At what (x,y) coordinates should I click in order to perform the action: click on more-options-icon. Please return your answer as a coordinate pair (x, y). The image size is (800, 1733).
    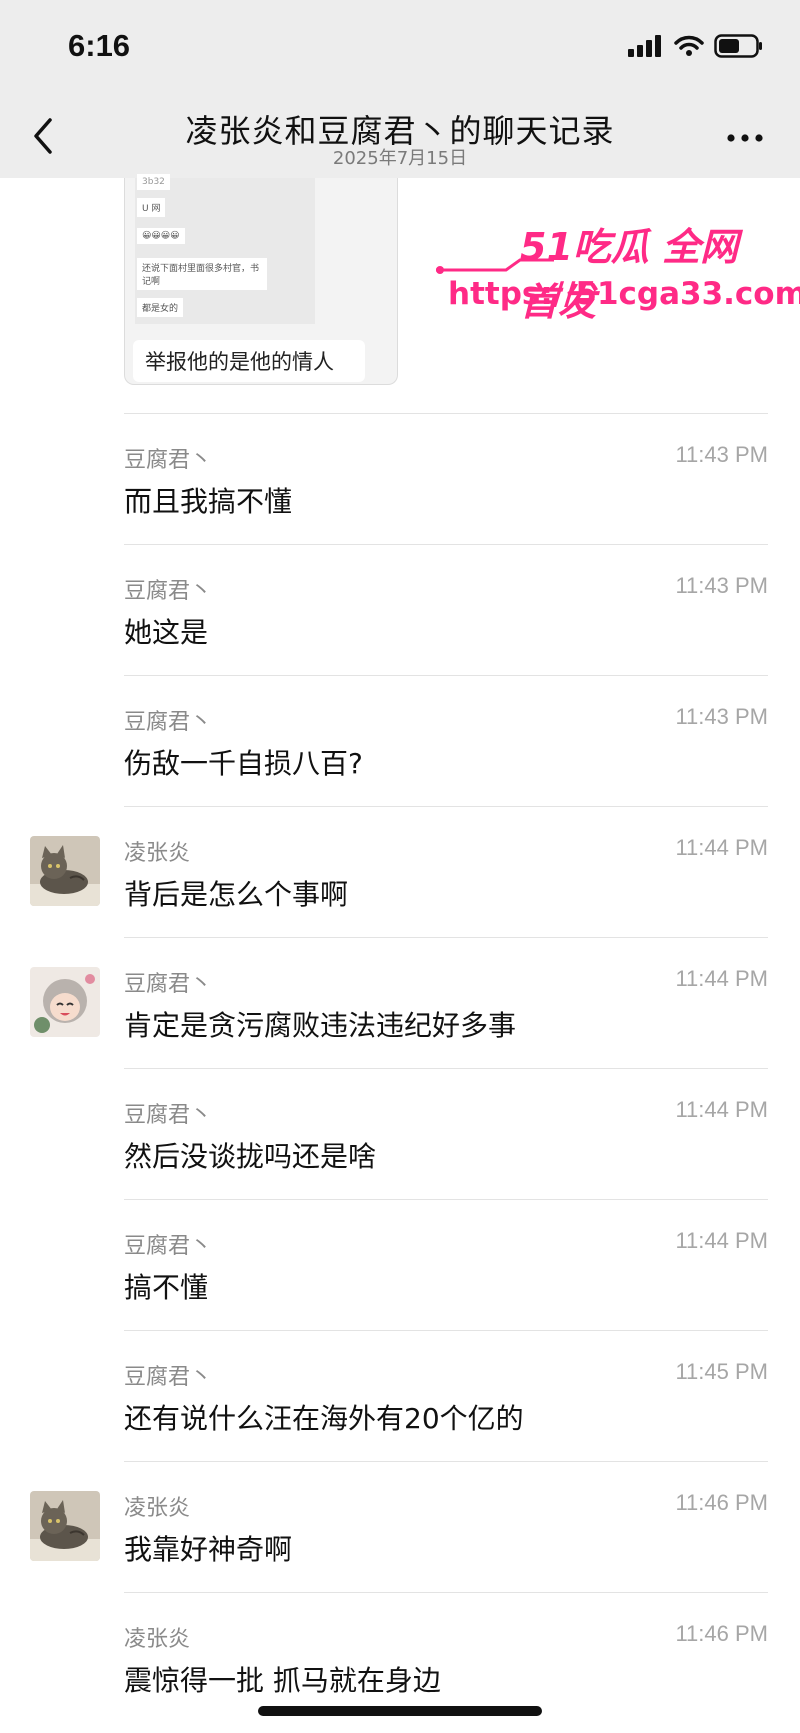
    Looking at the image, I should click on (745, 138).